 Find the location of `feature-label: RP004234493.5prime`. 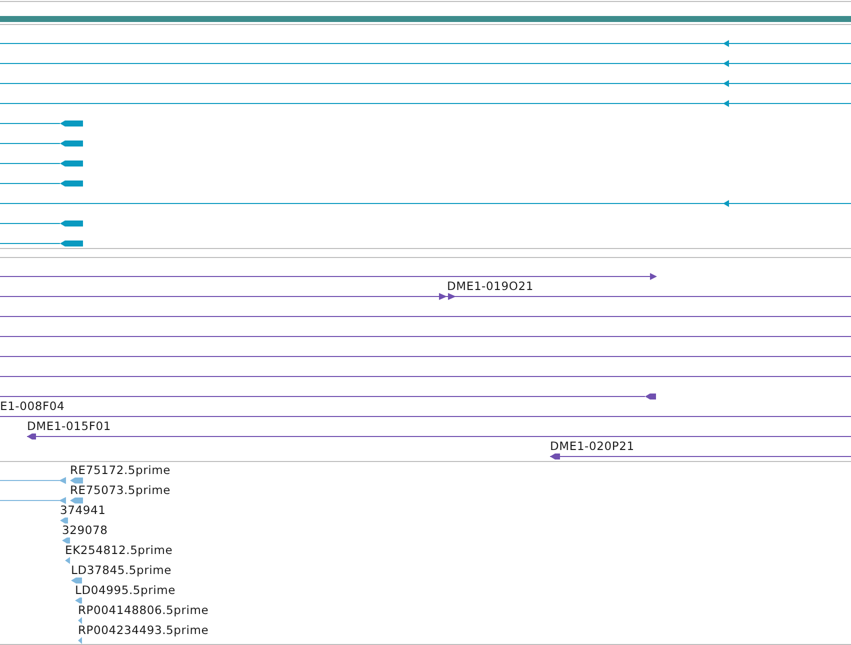

feature-label: RP004234493.5prime is located at coordinates (143, 630).